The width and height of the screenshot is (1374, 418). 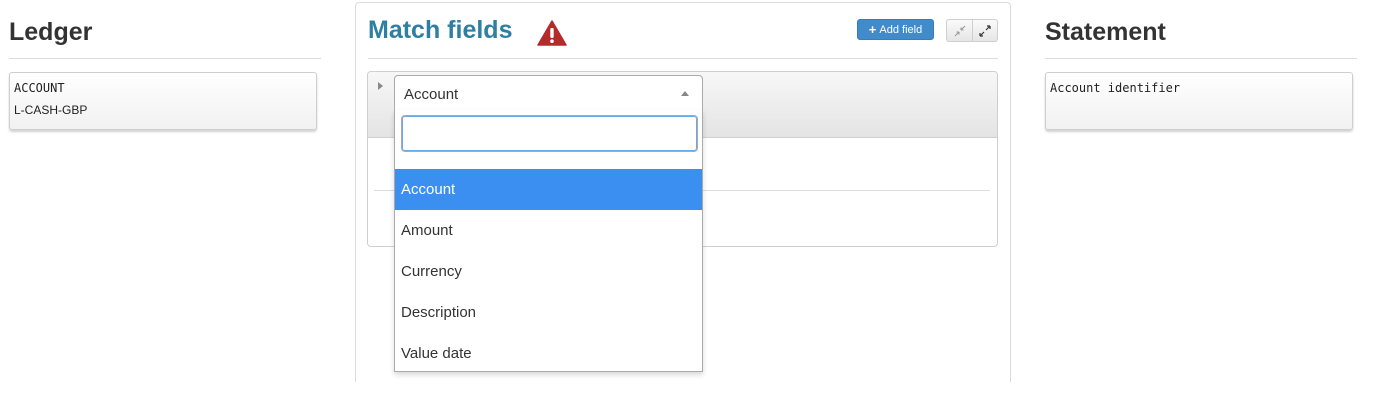 What do you see at coordinates (165, 58) in the screenshot?
I see `ledger-divider` at bounding box center [165, 58].